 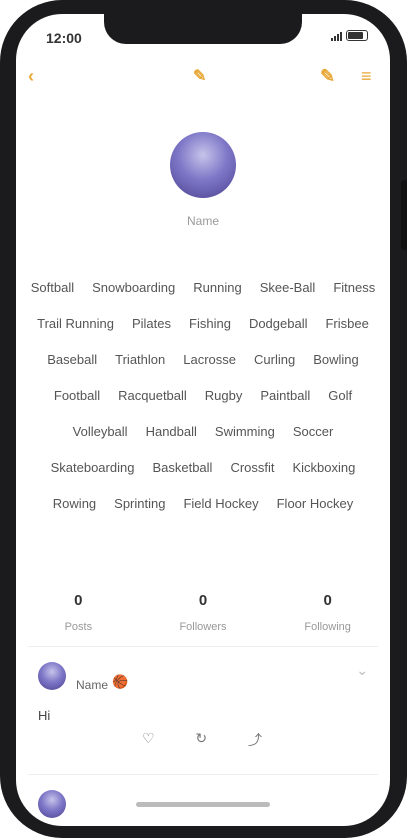 I want to click on notch, so click(x=203, y=29).